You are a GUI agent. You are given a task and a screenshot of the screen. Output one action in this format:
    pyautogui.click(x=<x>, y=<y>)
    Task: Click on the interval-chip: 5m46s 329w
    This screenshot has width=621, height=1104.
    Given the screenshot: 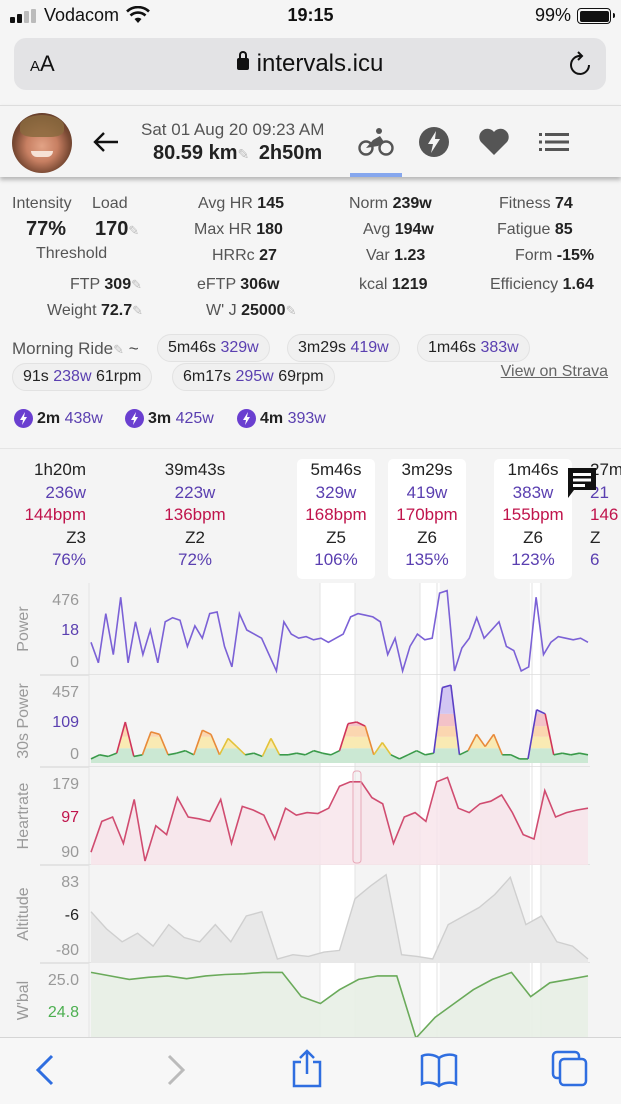 What is the action you would take?
    pyautogui.click(x=213, y=348)
    